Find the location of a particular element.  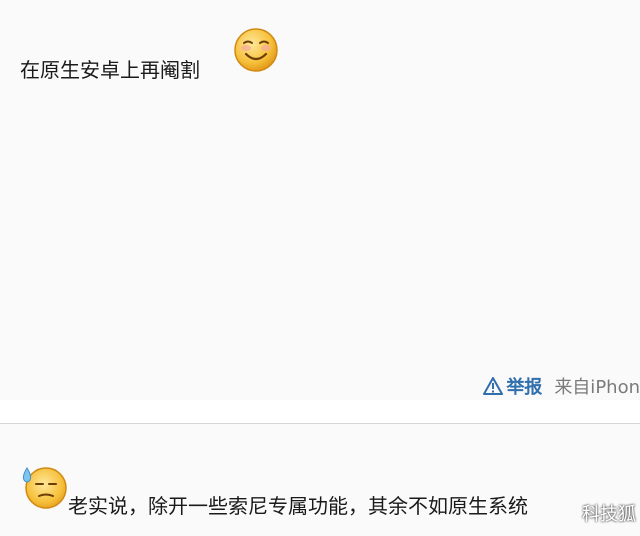

smile-emoji-icon is located at coordinates (256, 50).